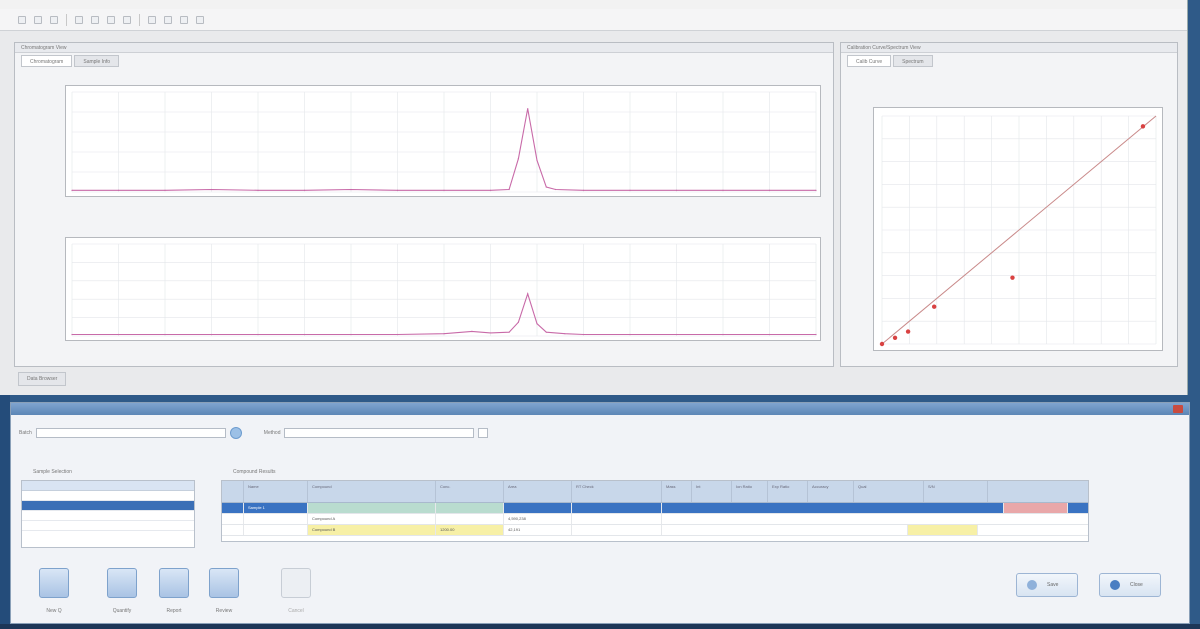  What do you see at coordinates (52, 472) in the screenshot?
I see `sample-list-title: Sample Selection` at bounding box center [52, 472].